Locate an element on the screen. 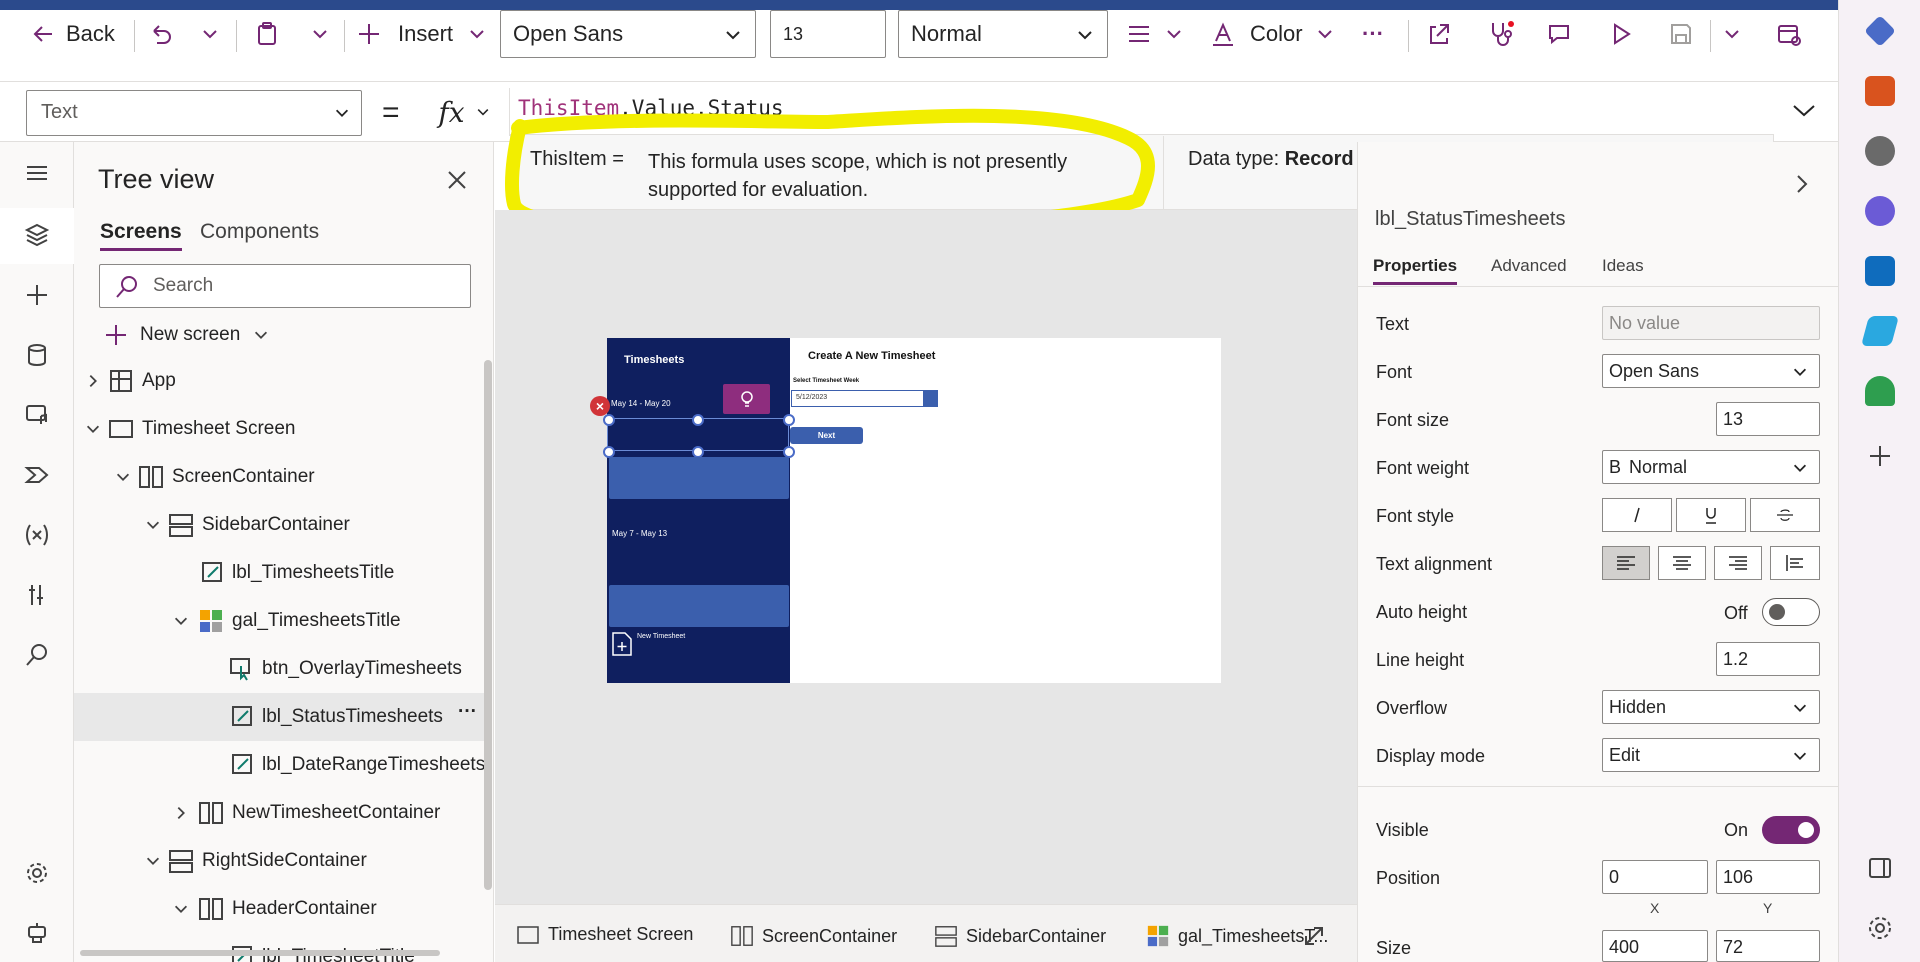 This screenshot has width=1920, height=962. copilot-app-icon is located at coordinates (1880, 211).